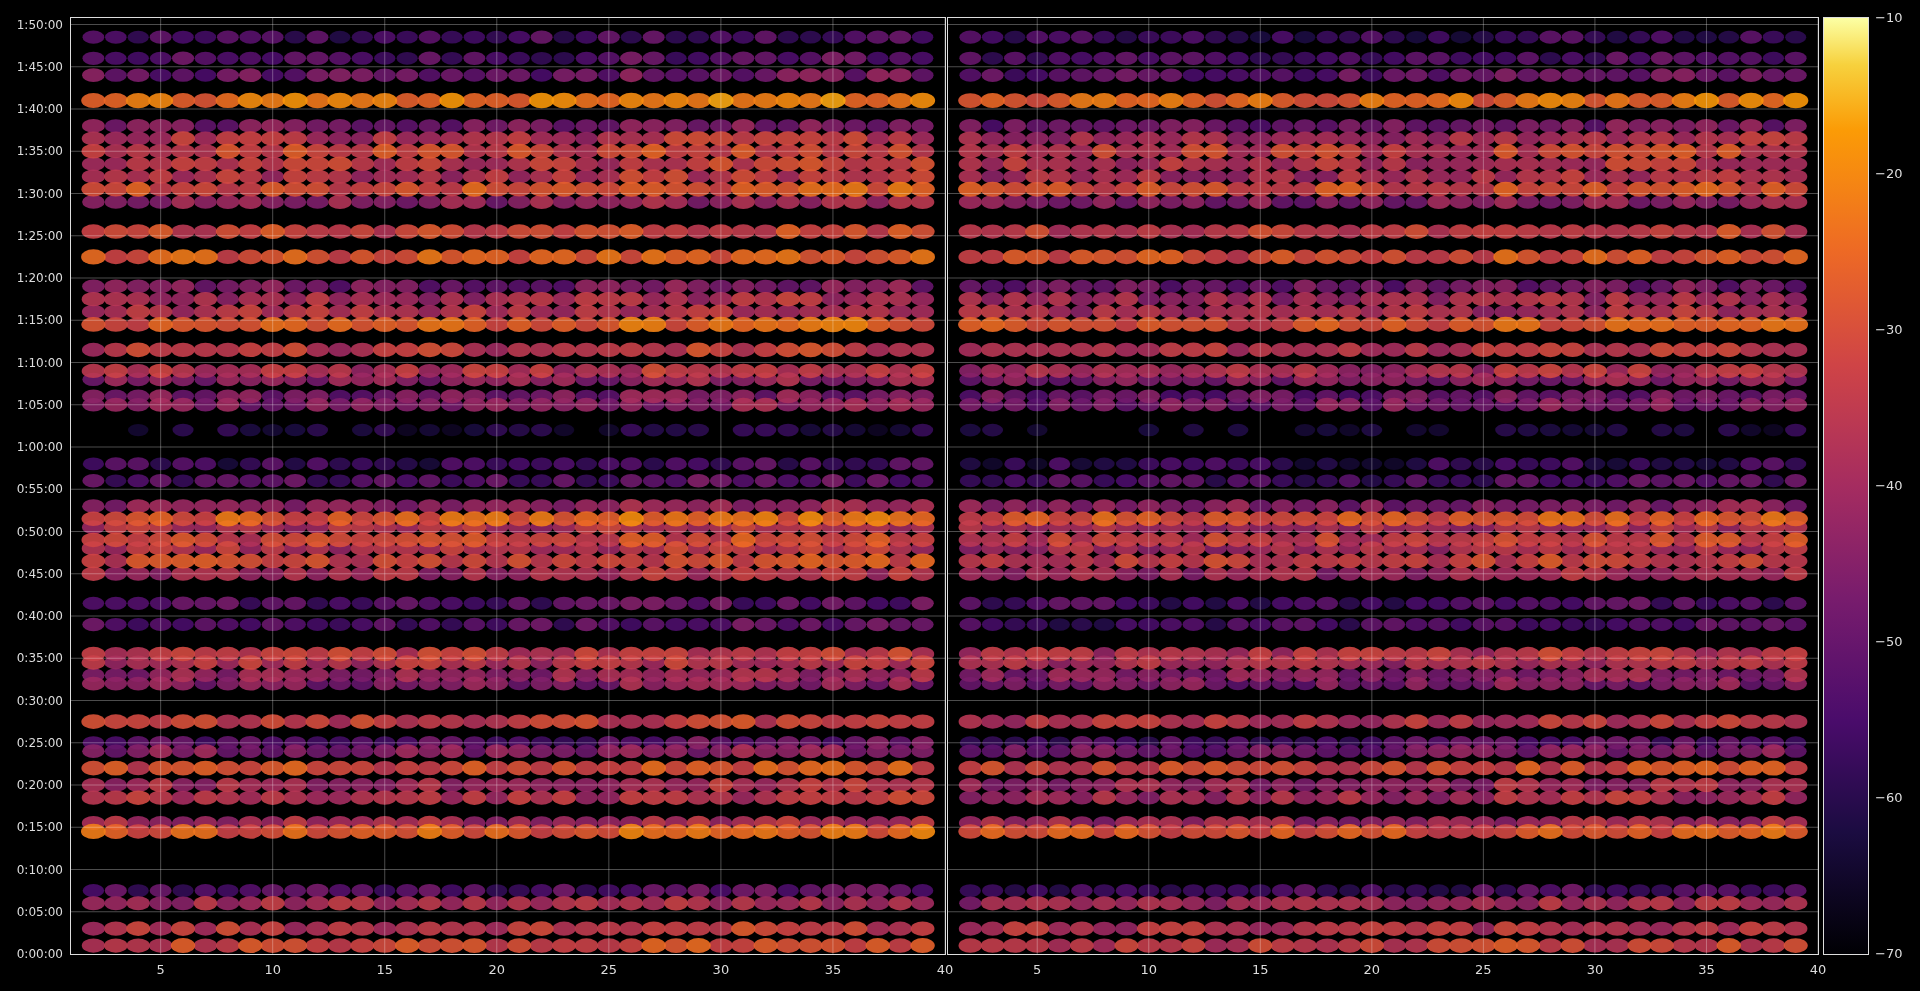 The image size is (1920, 991). What do you see at coordinates (39, 785) in the screenshot?
I see `y-tick-label: 0:20:00` at bounding box center [39, 785].